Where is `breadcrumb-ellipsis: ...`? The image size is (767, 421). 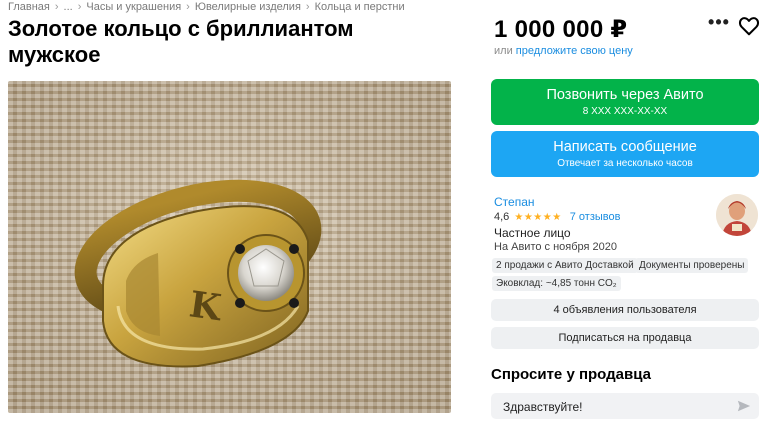 breadcrumb-ellipsis: ... is located at coordinates (68, 7).